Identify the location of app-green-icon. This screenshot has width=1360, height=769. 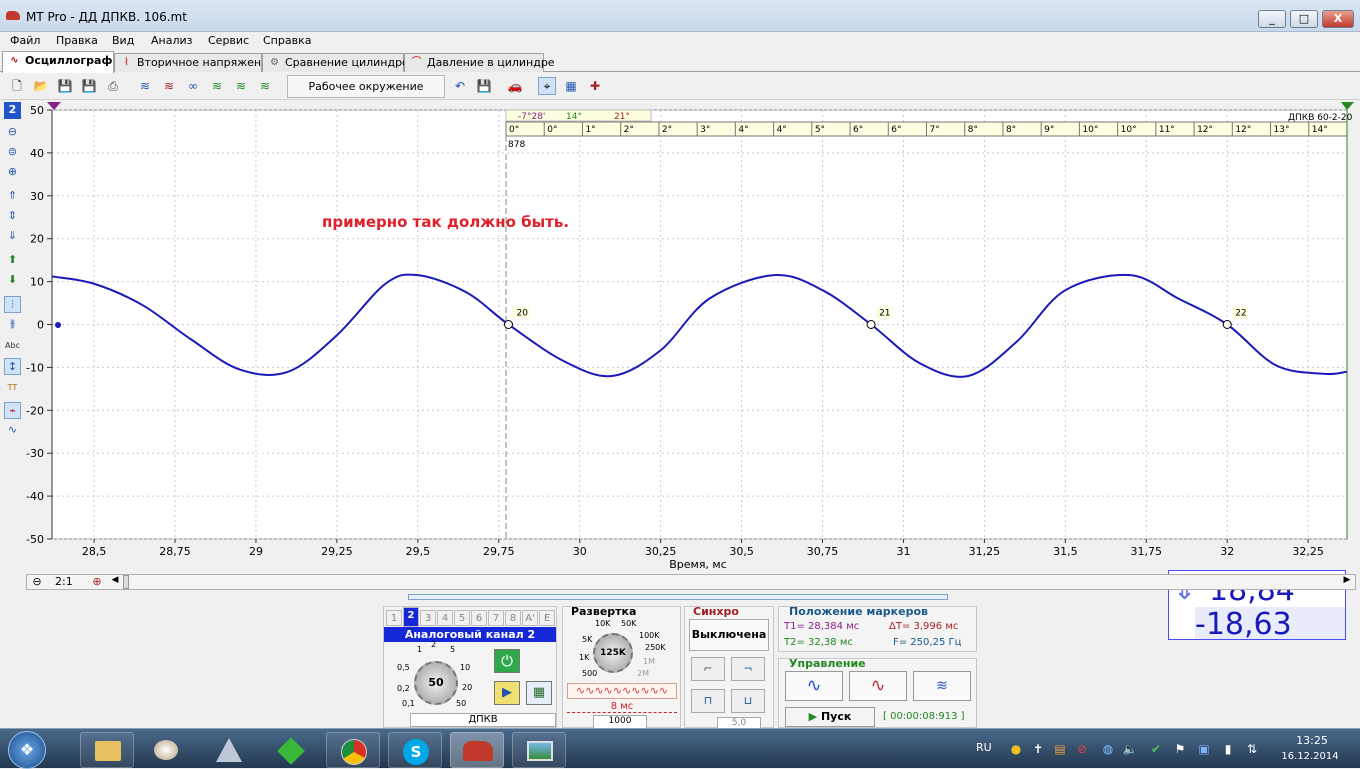
(291, 750).